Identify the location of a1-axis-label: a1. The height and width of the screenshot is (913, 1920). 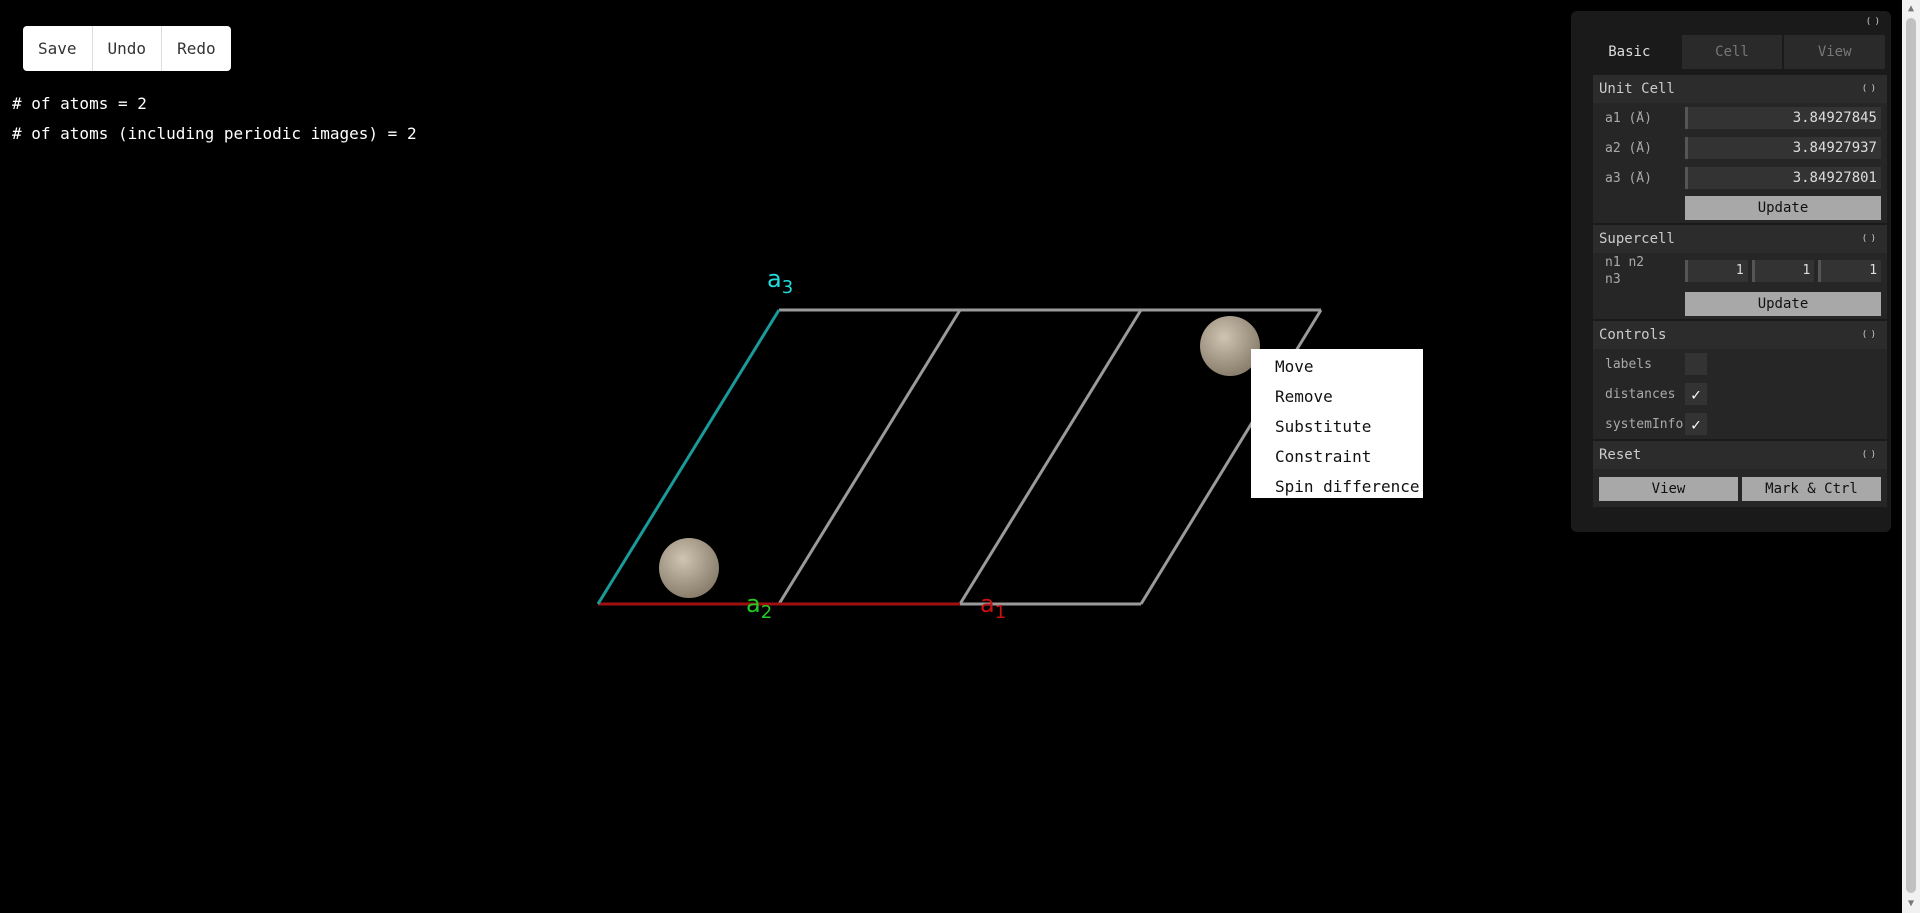
(993, 606).